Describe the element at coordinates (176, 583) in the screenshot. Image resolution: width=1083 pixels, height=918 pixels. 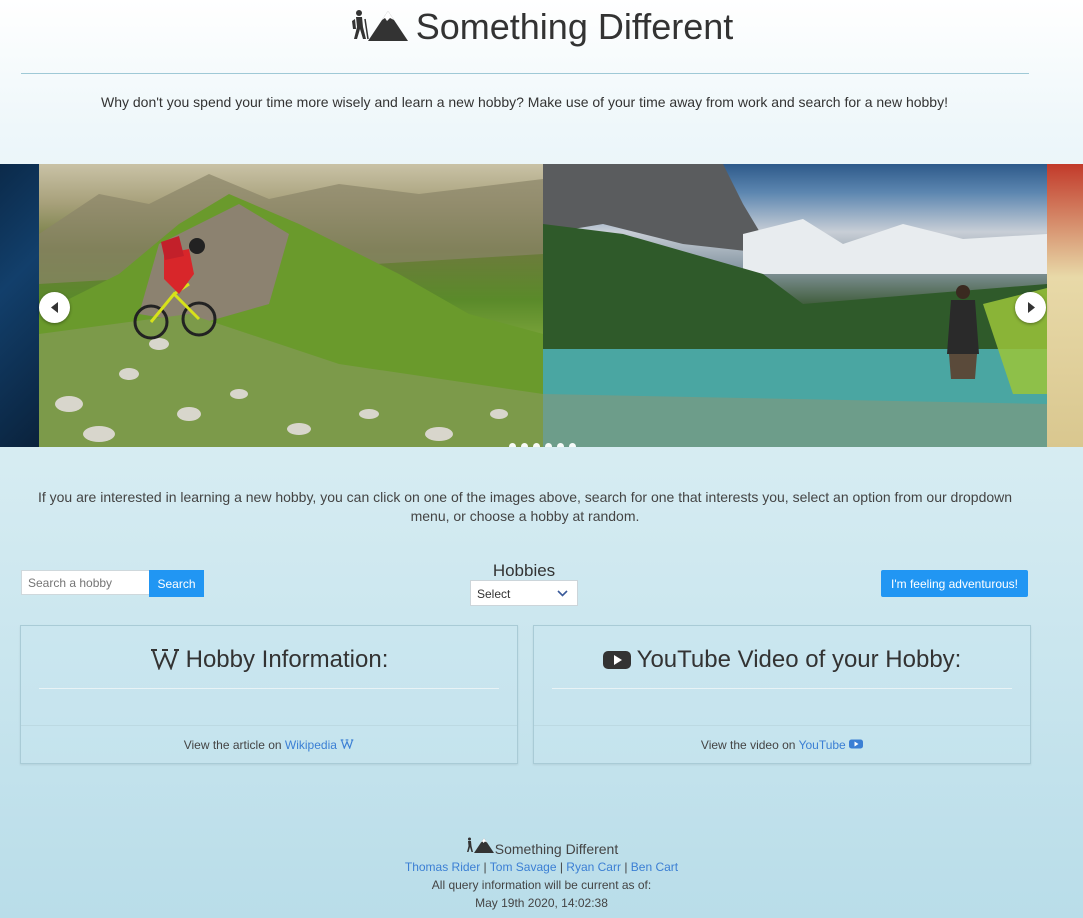
I see `search-button: Search` at that location.